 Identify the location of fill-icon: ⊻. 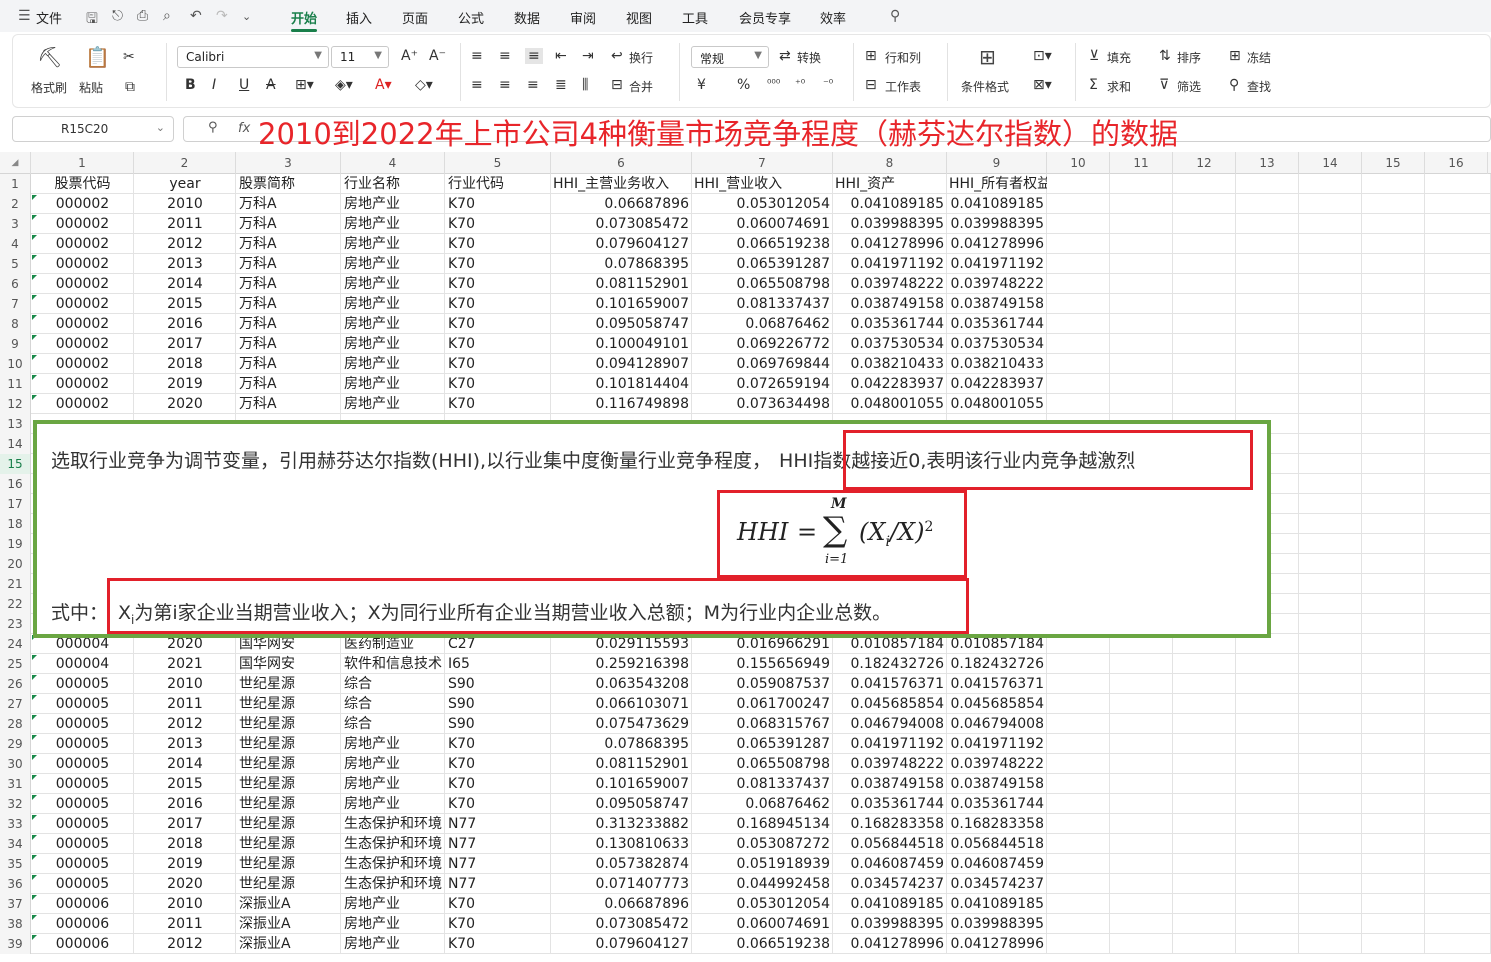
(1094, 56).